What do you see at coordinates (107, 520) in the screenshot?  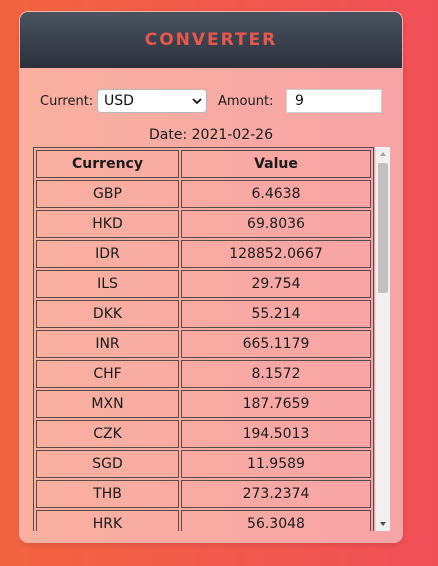 I see `currency-cell: HRK` at bounding box center [107, 520].